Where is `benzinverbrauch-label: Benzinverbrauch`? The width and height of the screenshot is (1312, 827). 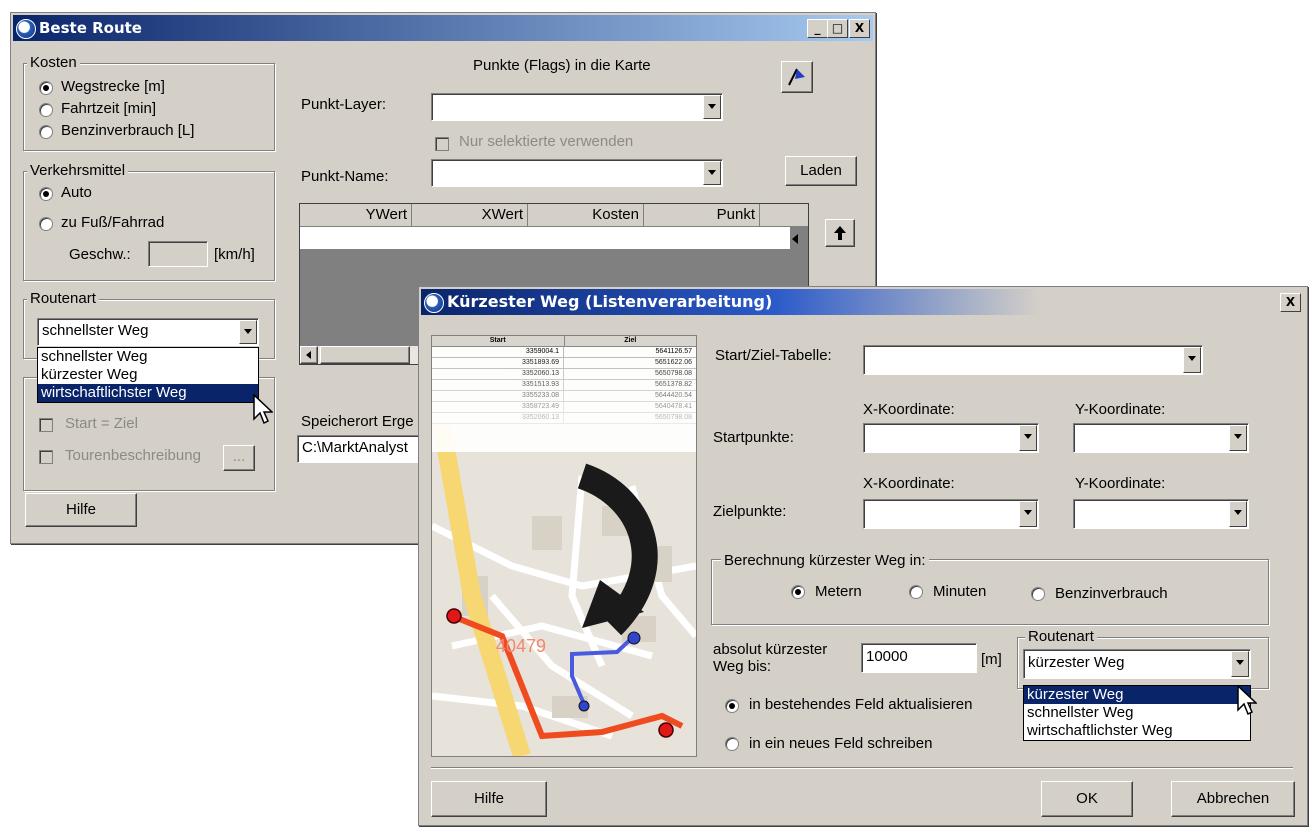
benzinverbrauch-label: Benzinverbrauch is located at coordinates (1111, 593).